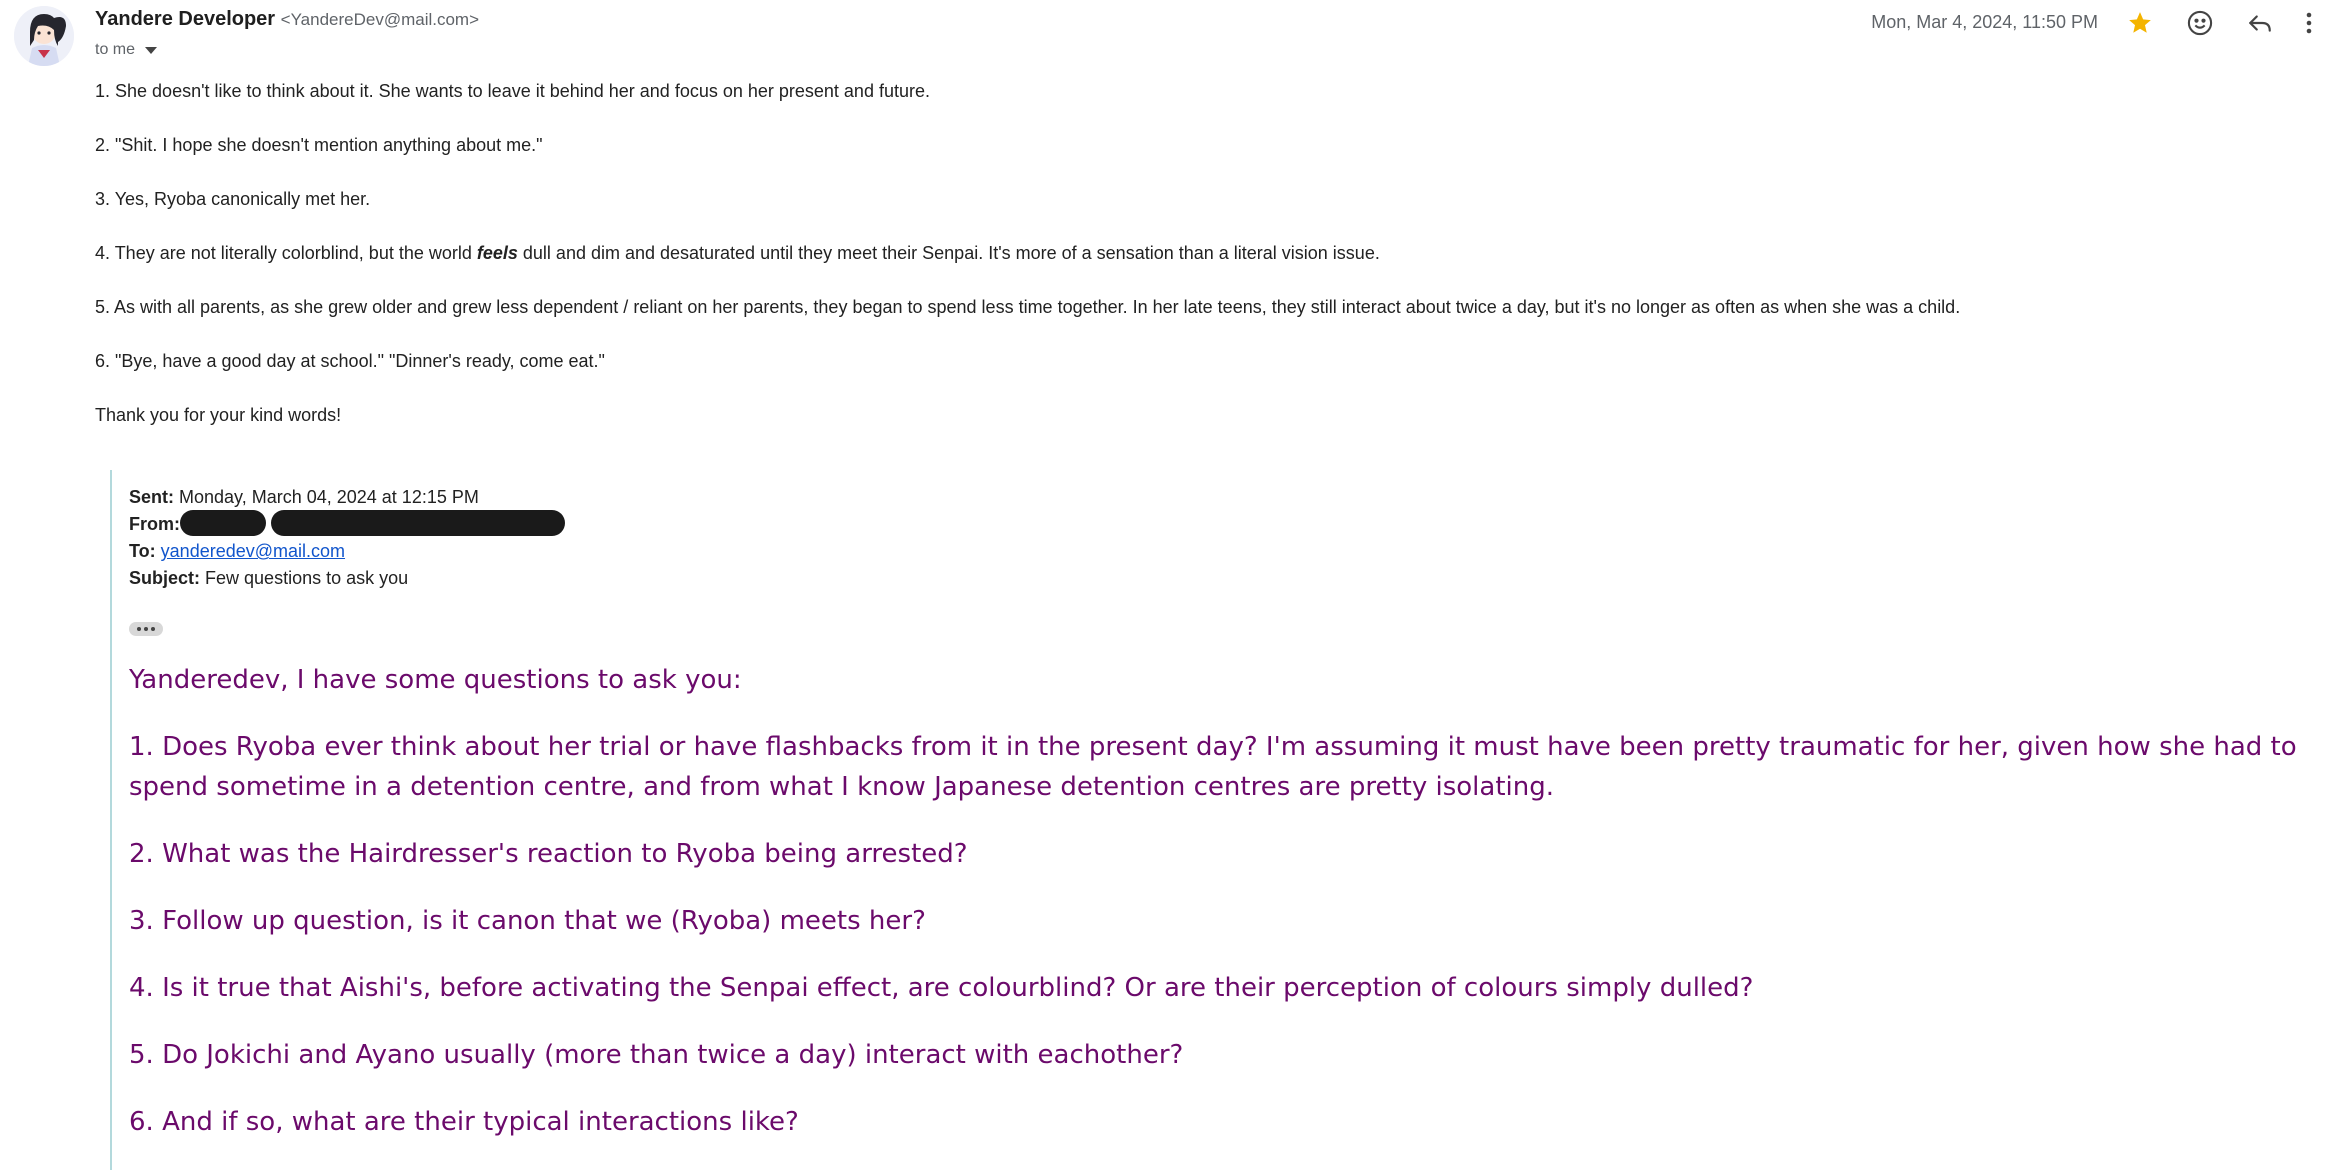  I want to click on avatar, so click(44, 36).